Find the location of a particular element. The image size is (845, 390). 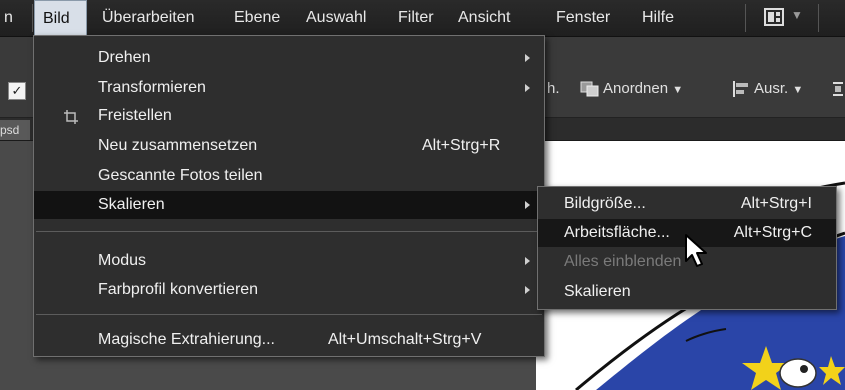

option-partial-text: h. is located at coordinates (553, 88).